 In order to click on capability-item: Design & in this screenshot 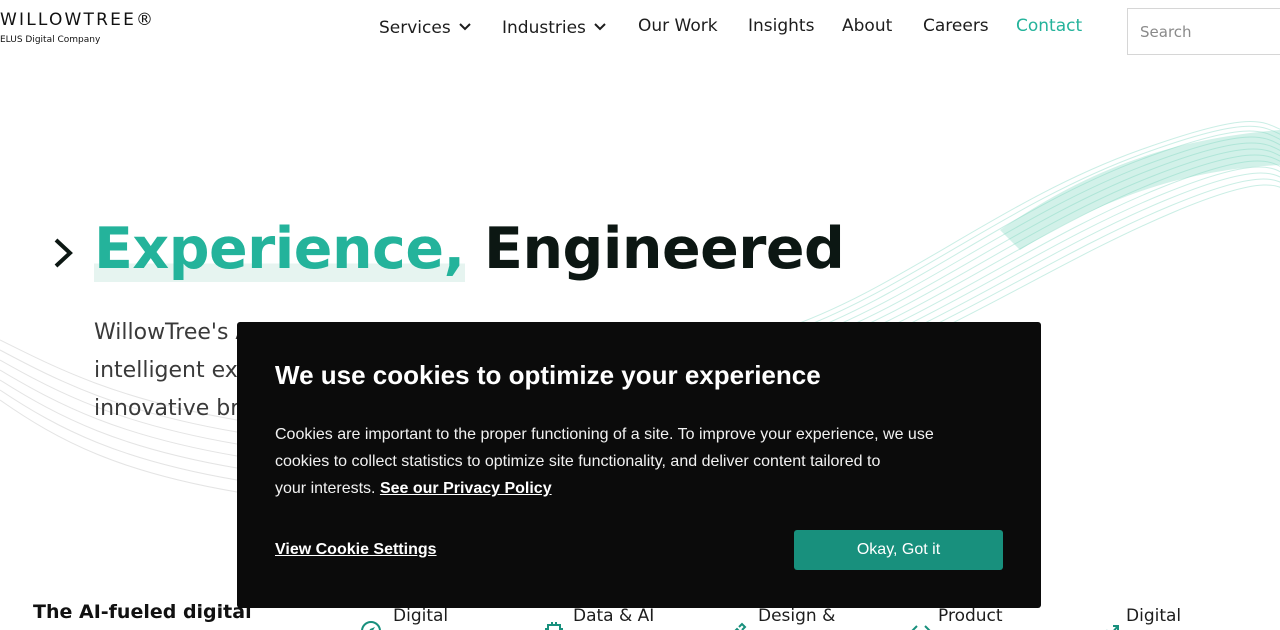, I will do `click(785, 618)`.